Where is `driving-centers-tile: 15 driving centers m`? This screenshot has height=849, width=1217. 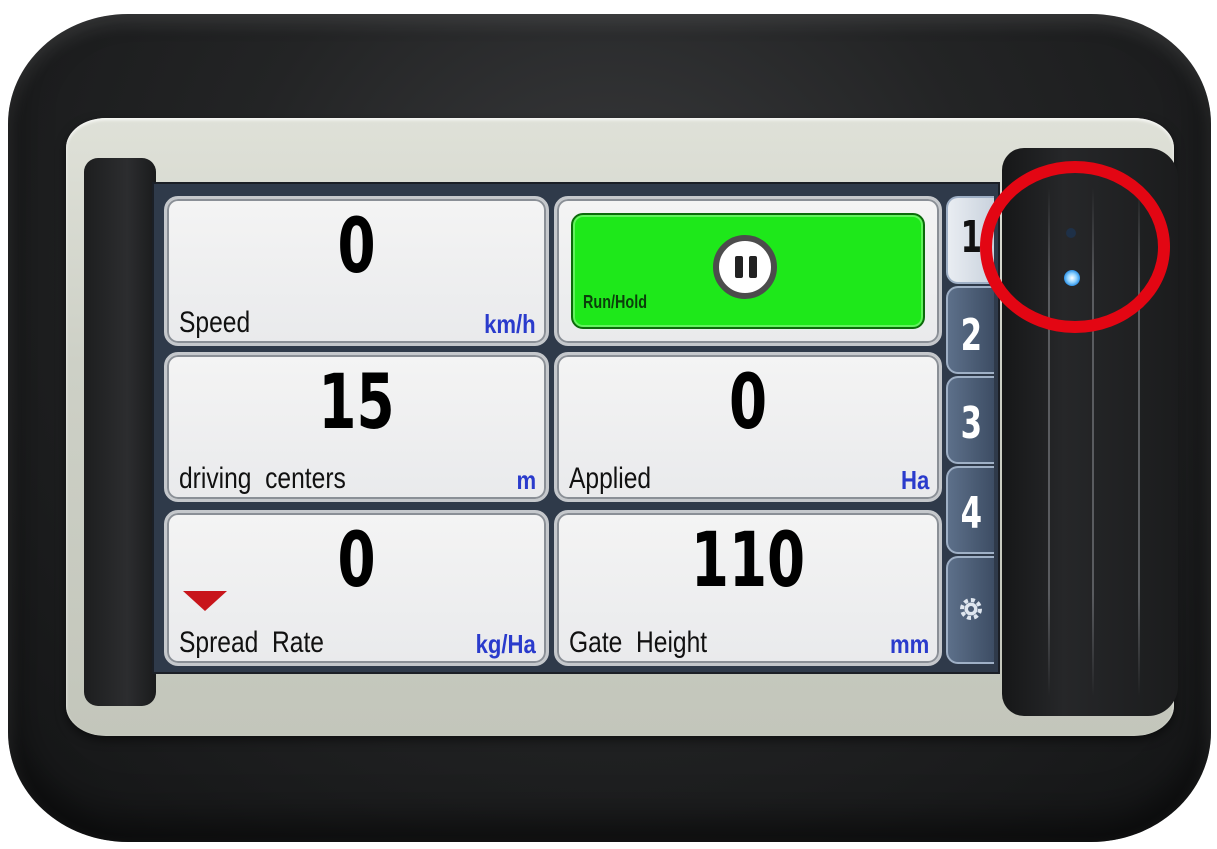
driving-centers-tile: 15 driving centers m is located at coordinates (356, 427).